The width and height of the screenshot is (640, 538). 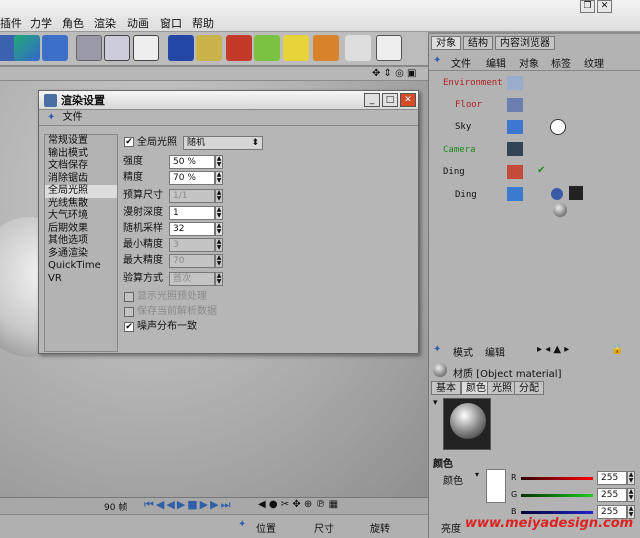 What do you see at coordinates (561, 62) in the screenshot?
I see `menu-tags: 标签` at bounding box center [561, 62].